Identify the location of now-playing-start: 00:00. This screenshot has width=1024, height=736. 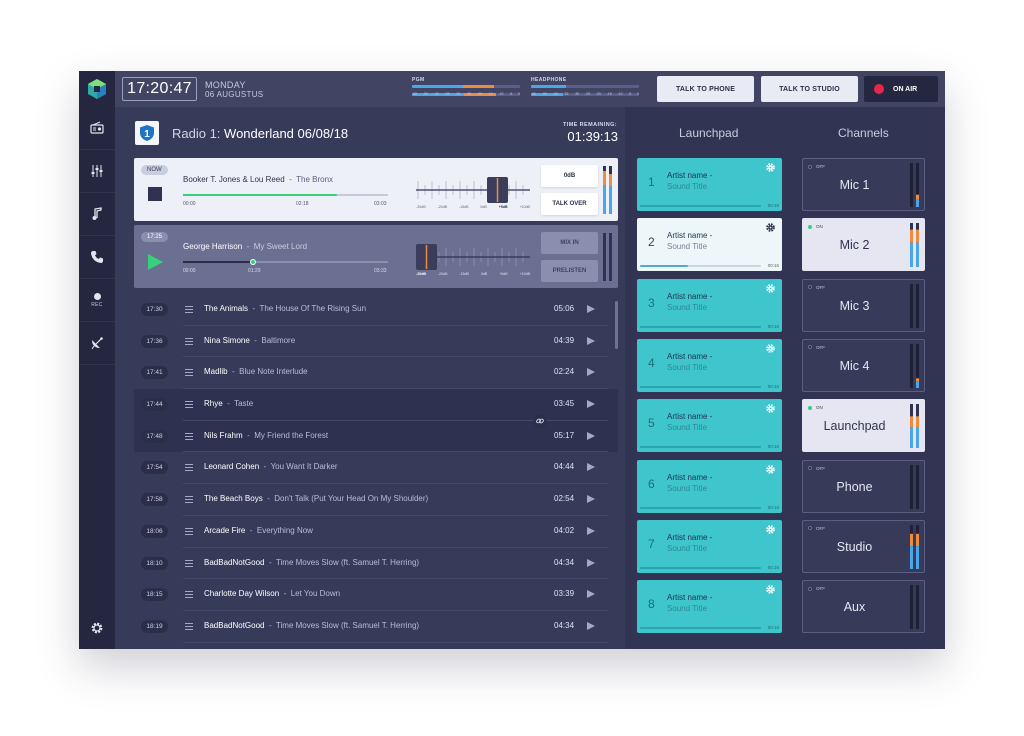
(189, 204).